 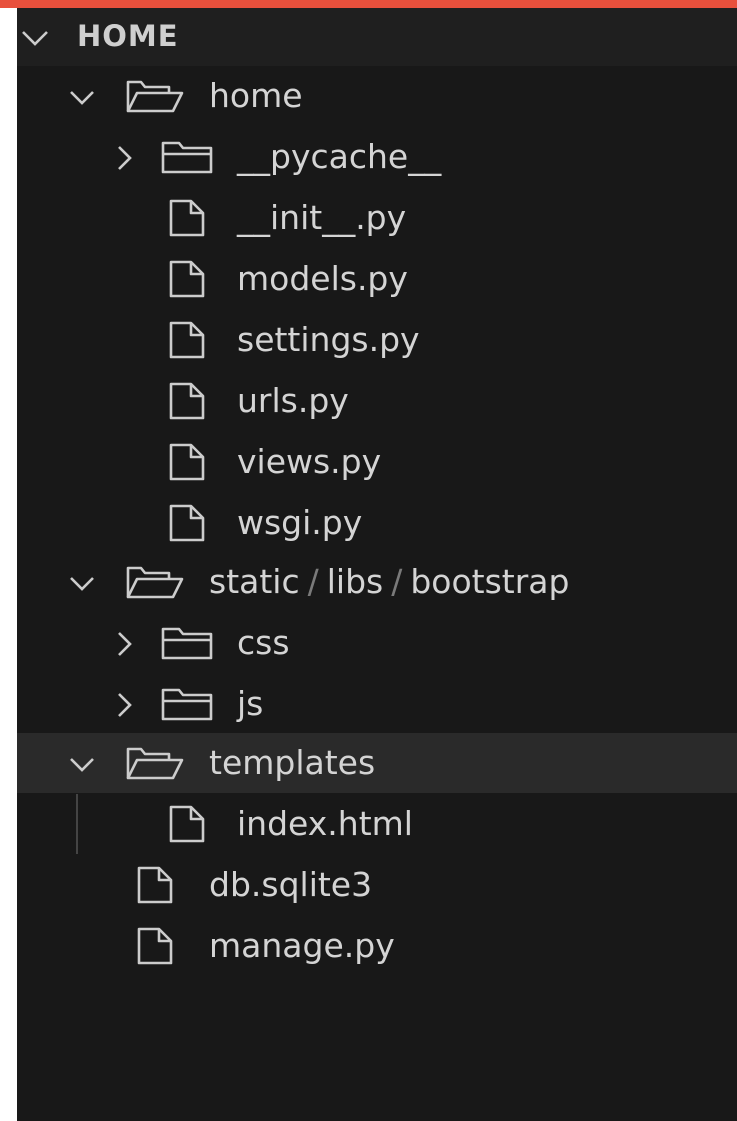 I want to click on tree-item-label: wsgi.py, so click(x=300, y=522).